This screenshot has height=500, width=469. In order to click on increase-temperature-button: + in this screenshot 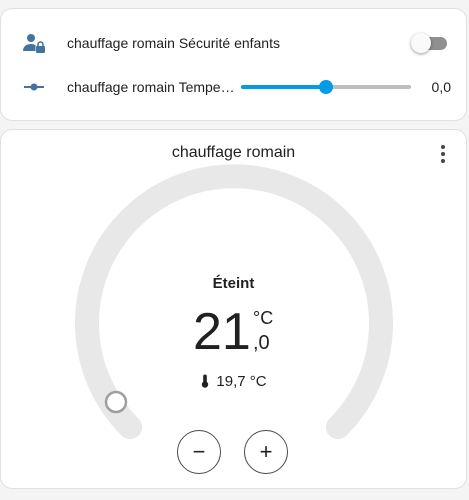, I will do `click(266, 452)`.